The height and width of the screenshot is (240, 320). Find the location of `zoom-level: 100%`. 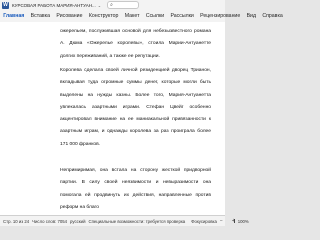

zoom-level: 100% is located at coordinates (243, 221).